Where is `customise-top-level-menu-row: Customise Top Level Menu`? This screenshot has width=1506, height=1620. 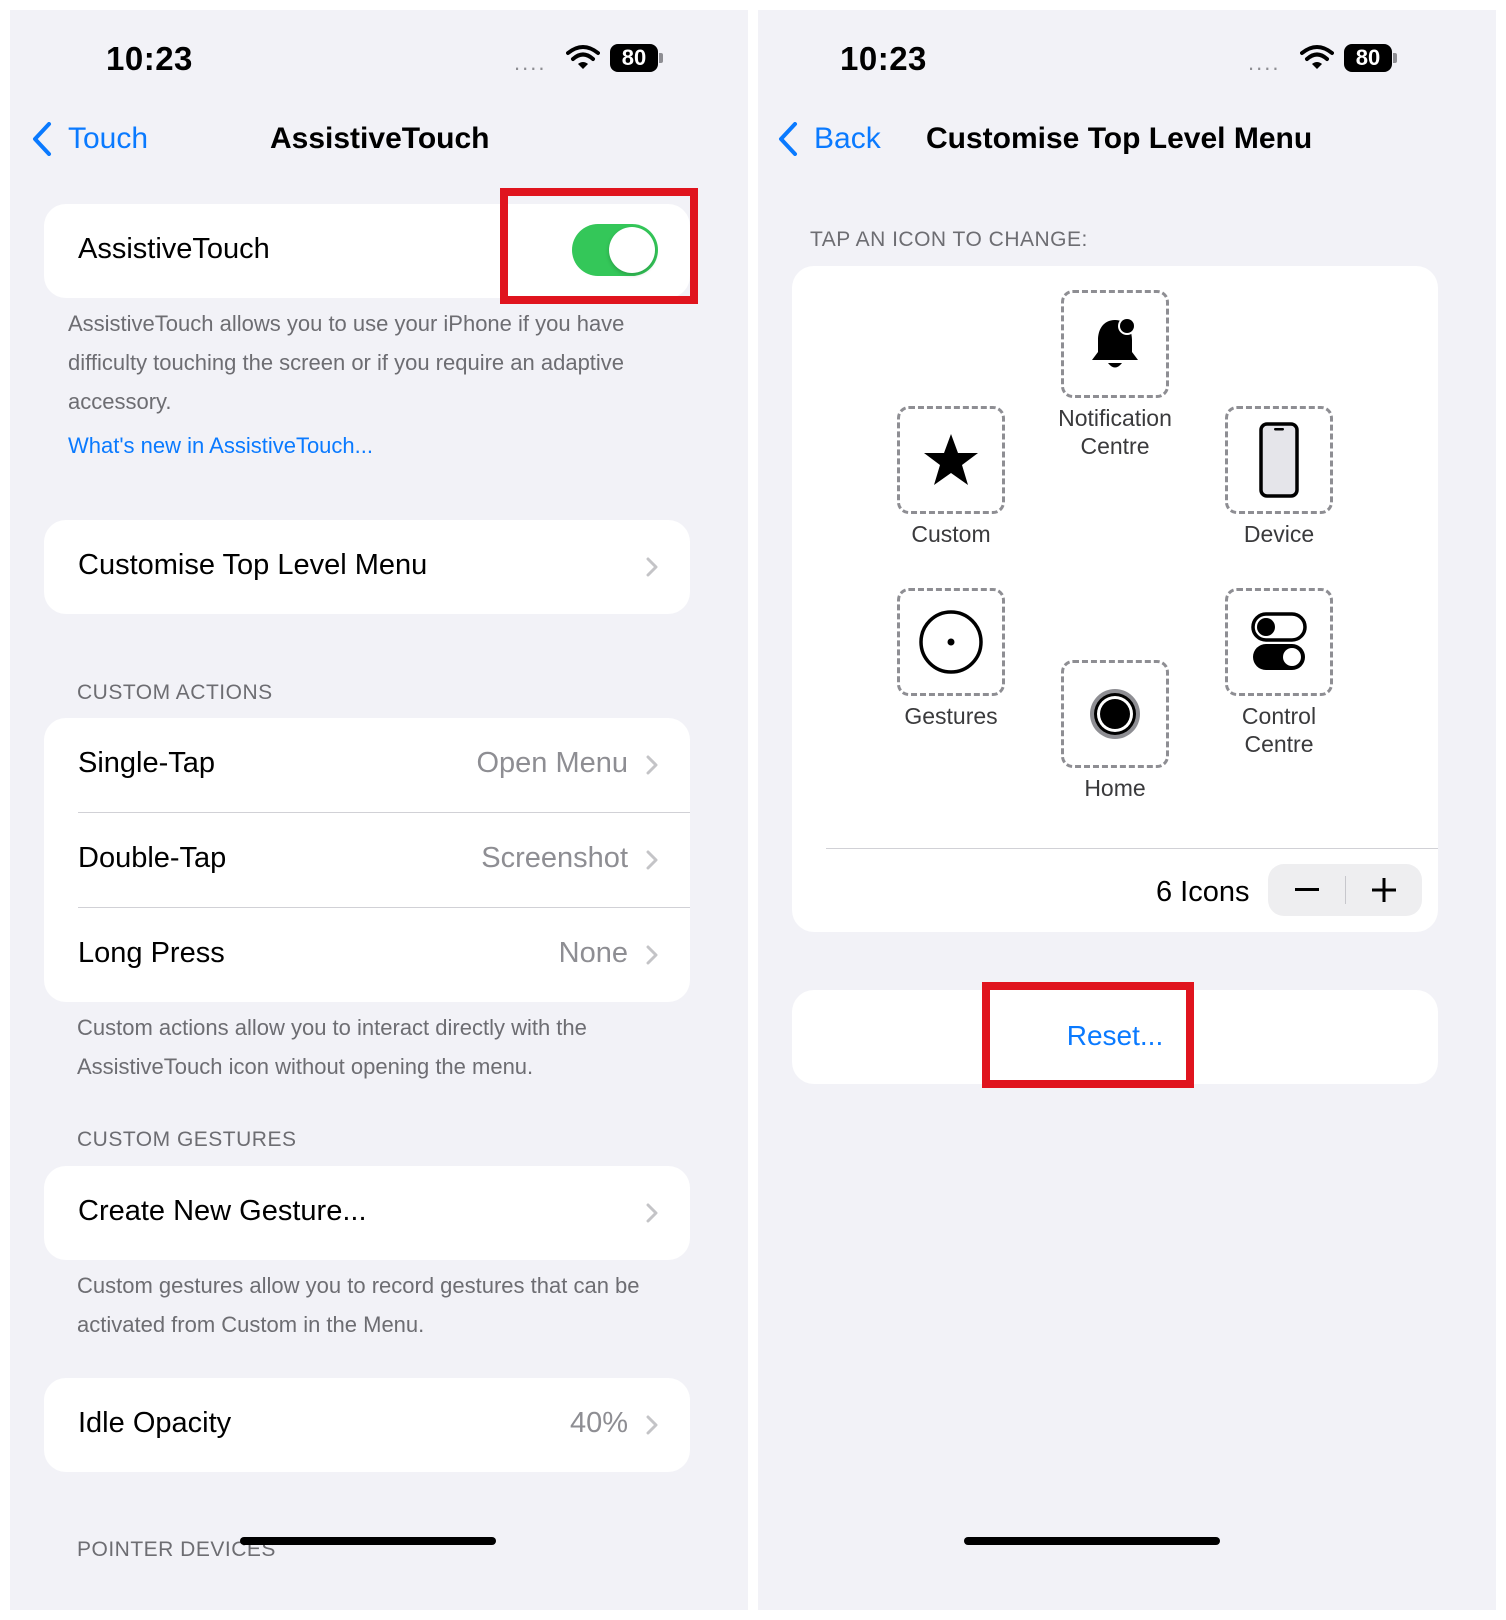
customise-top-level-menu-row: Customise Top Level Menu is located at coordinates (367, 567).